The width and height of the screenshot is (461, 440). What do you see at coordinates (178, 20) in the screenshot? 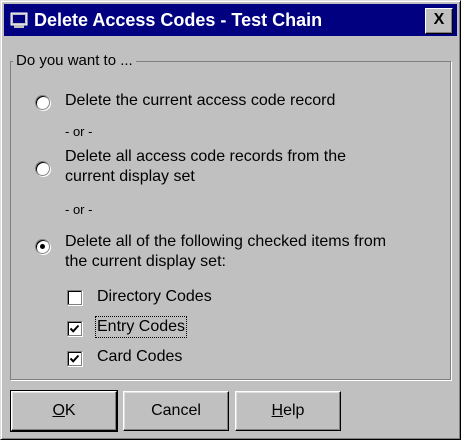
I see `window-title: Delete Access Codes - Test Chain` at bounding box center [178, 20].